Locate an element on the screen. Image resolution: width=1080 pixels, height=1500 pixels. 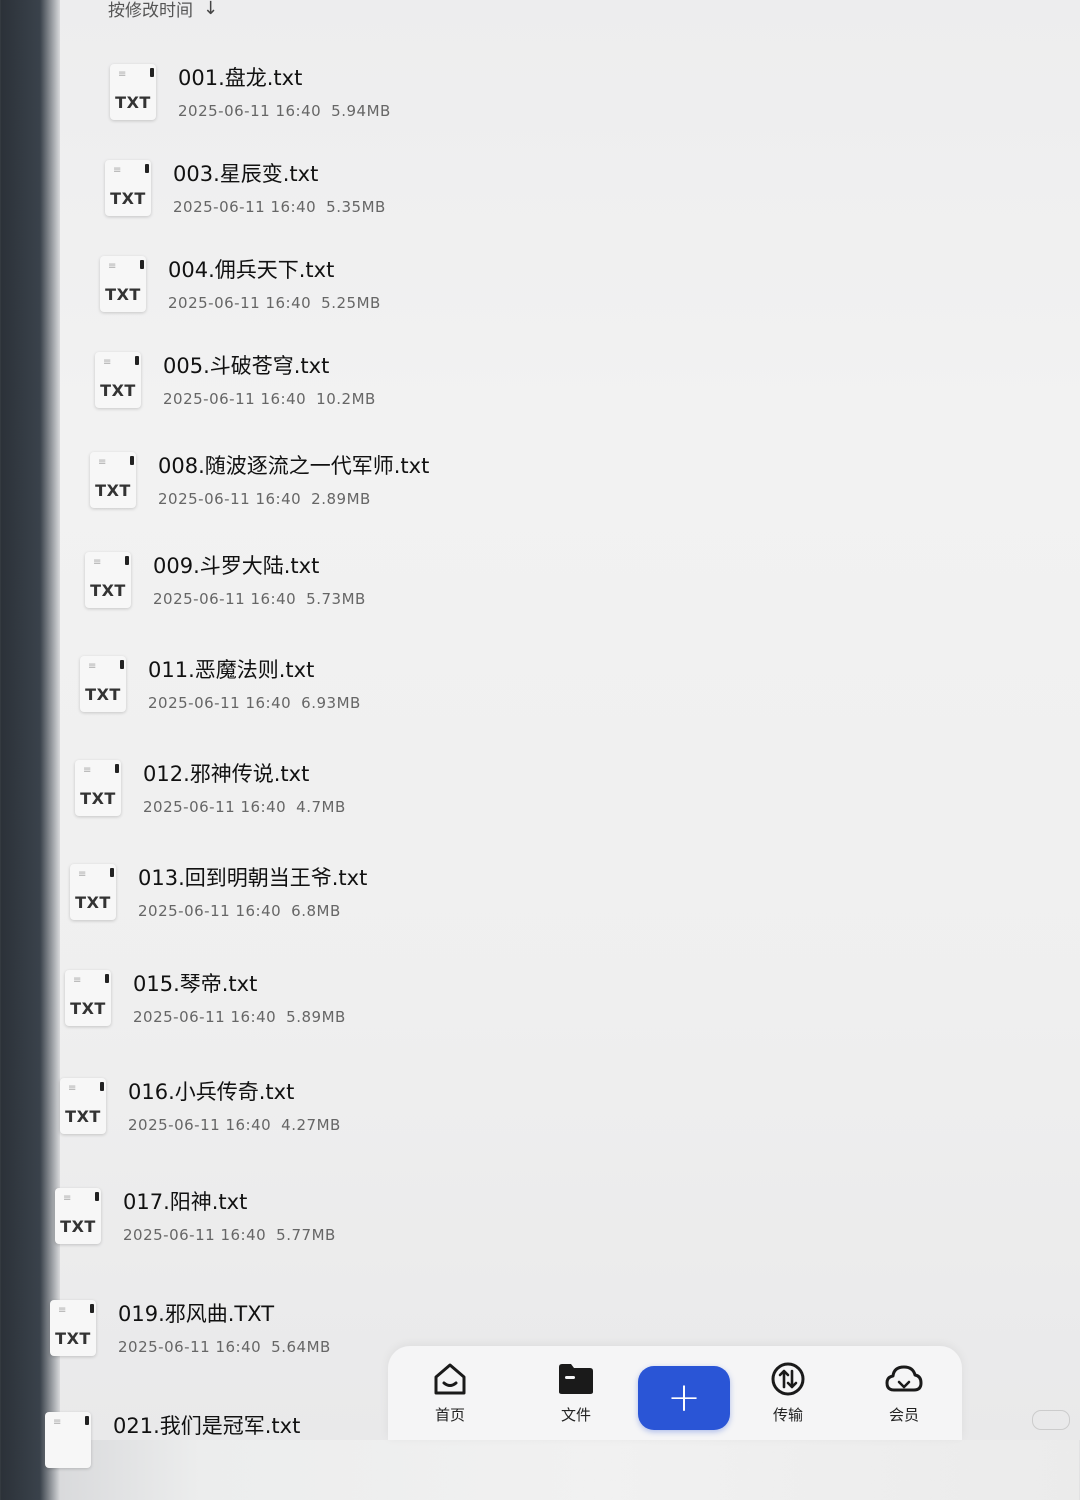
file-row: ≡ TXT 012.邪神传说.txt 2025-06-11 16:40 4.7MB is located at coordinates (210, 803).